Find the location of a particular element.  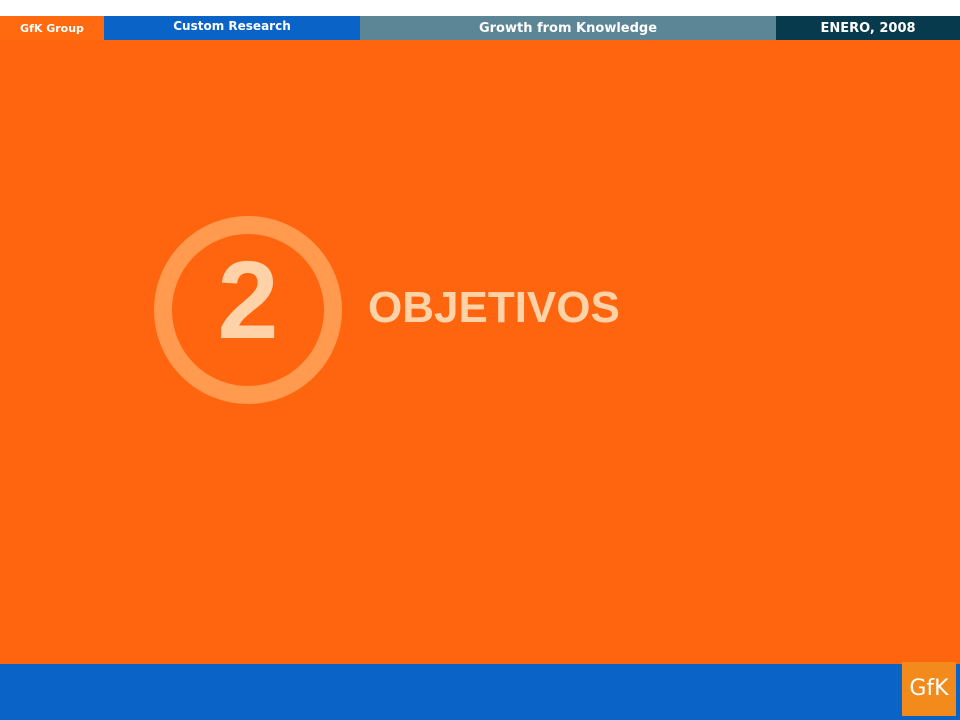

footer-bar is located at coordinates (480, 692).